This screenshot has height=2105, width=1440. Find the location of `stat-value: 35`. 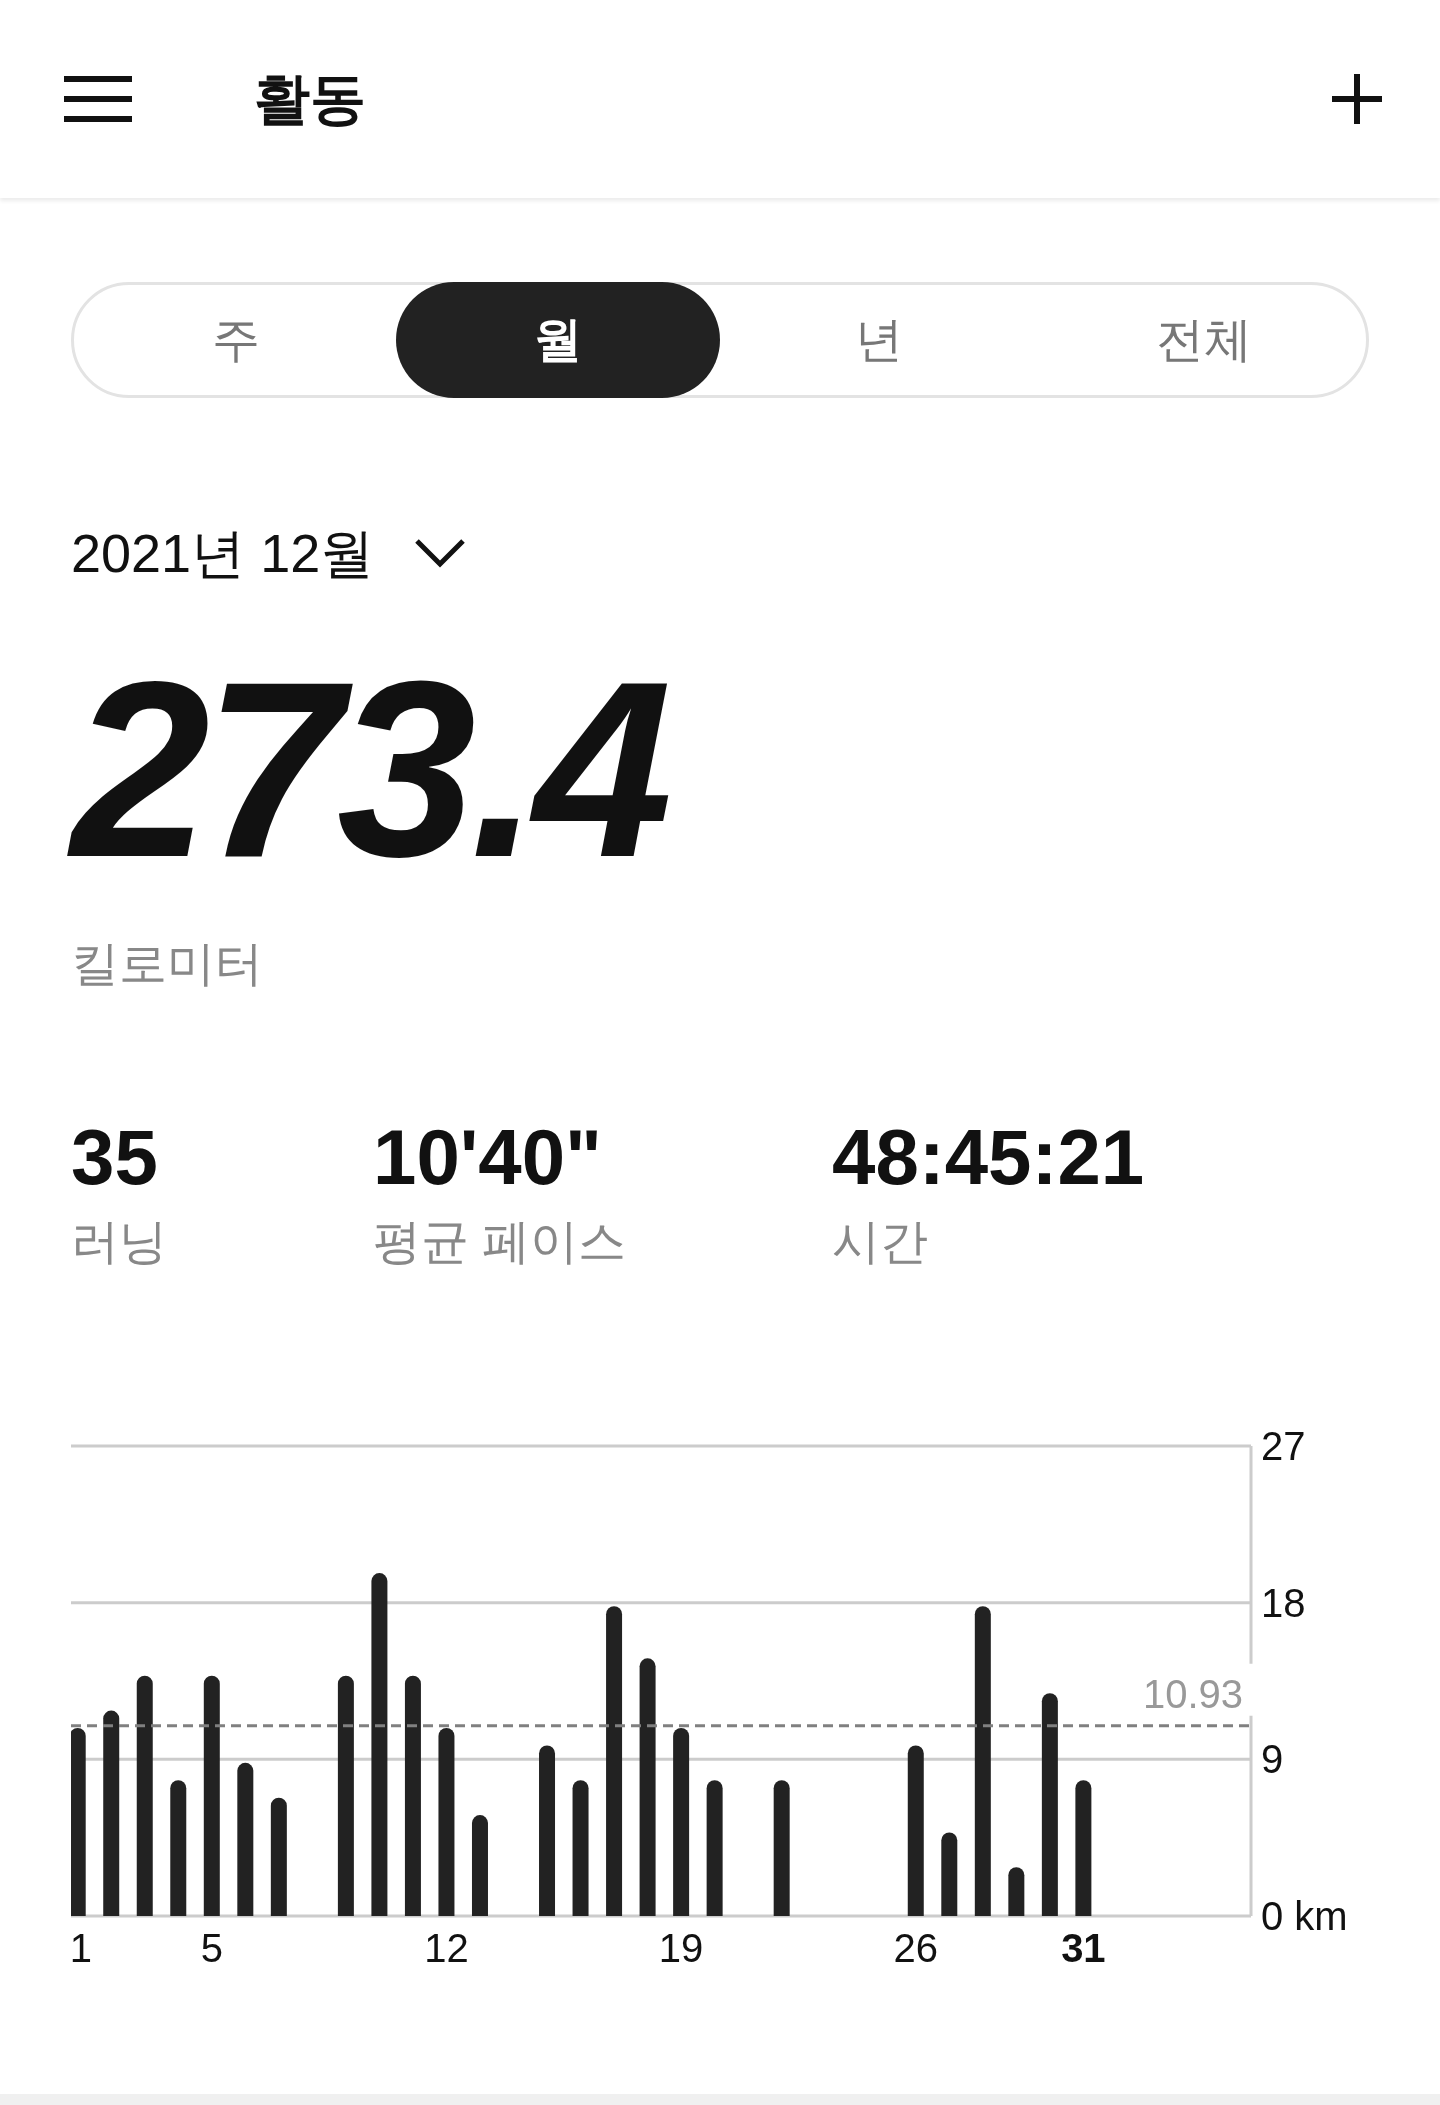

stat-value: 35 is located at coordinates (115, 1157).